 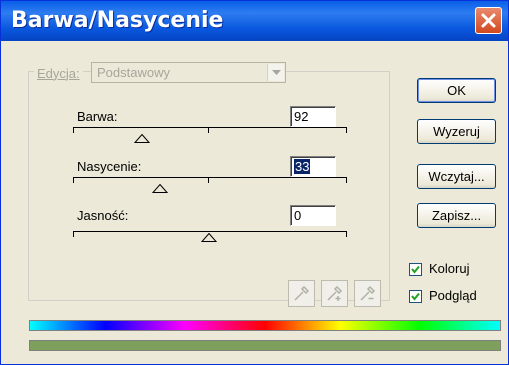 What do you see at coordinates (313, 166) in the screenshot?
I see `saturation-input: 33` at bounding box center [313, 166].